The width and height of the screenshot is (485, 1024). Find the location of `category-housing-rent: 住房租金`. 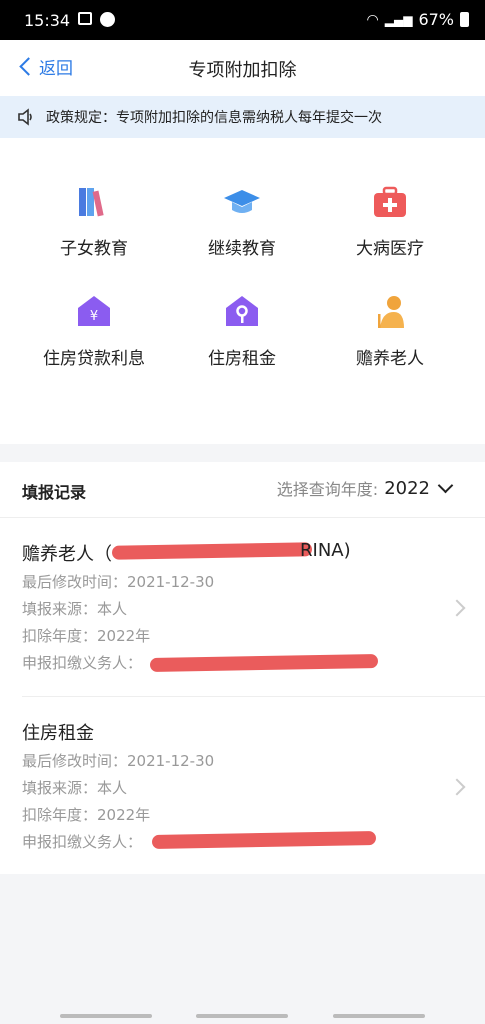

category-housing-rent: 住房租金 is located at coordinates (242, 330).